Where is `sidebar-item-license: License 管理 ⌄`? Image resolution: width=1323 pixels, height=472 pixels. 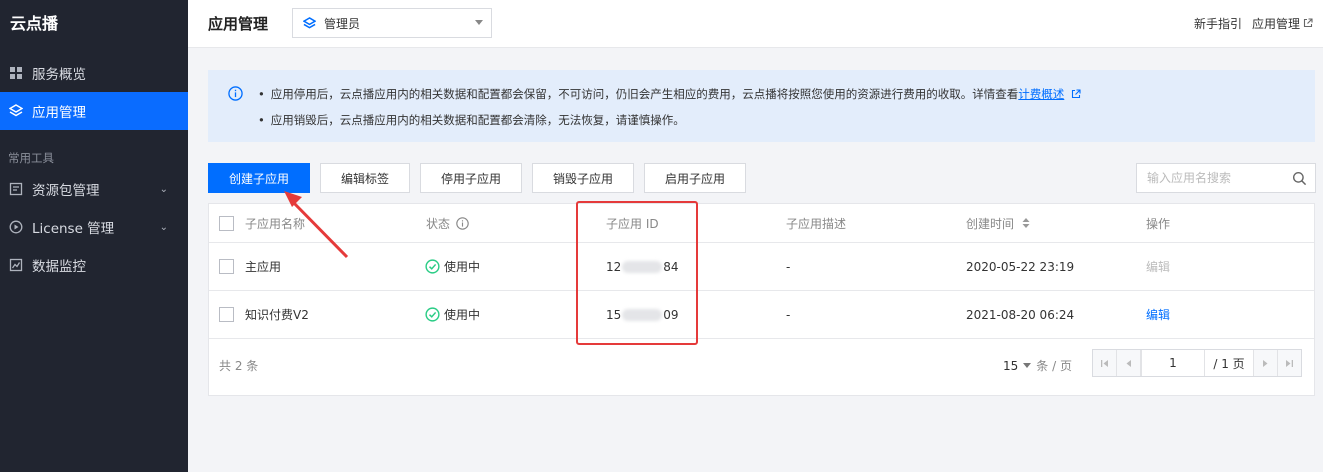
sidebar-item-license: License 管理 ⌄ is located at coordinates (94, 227).